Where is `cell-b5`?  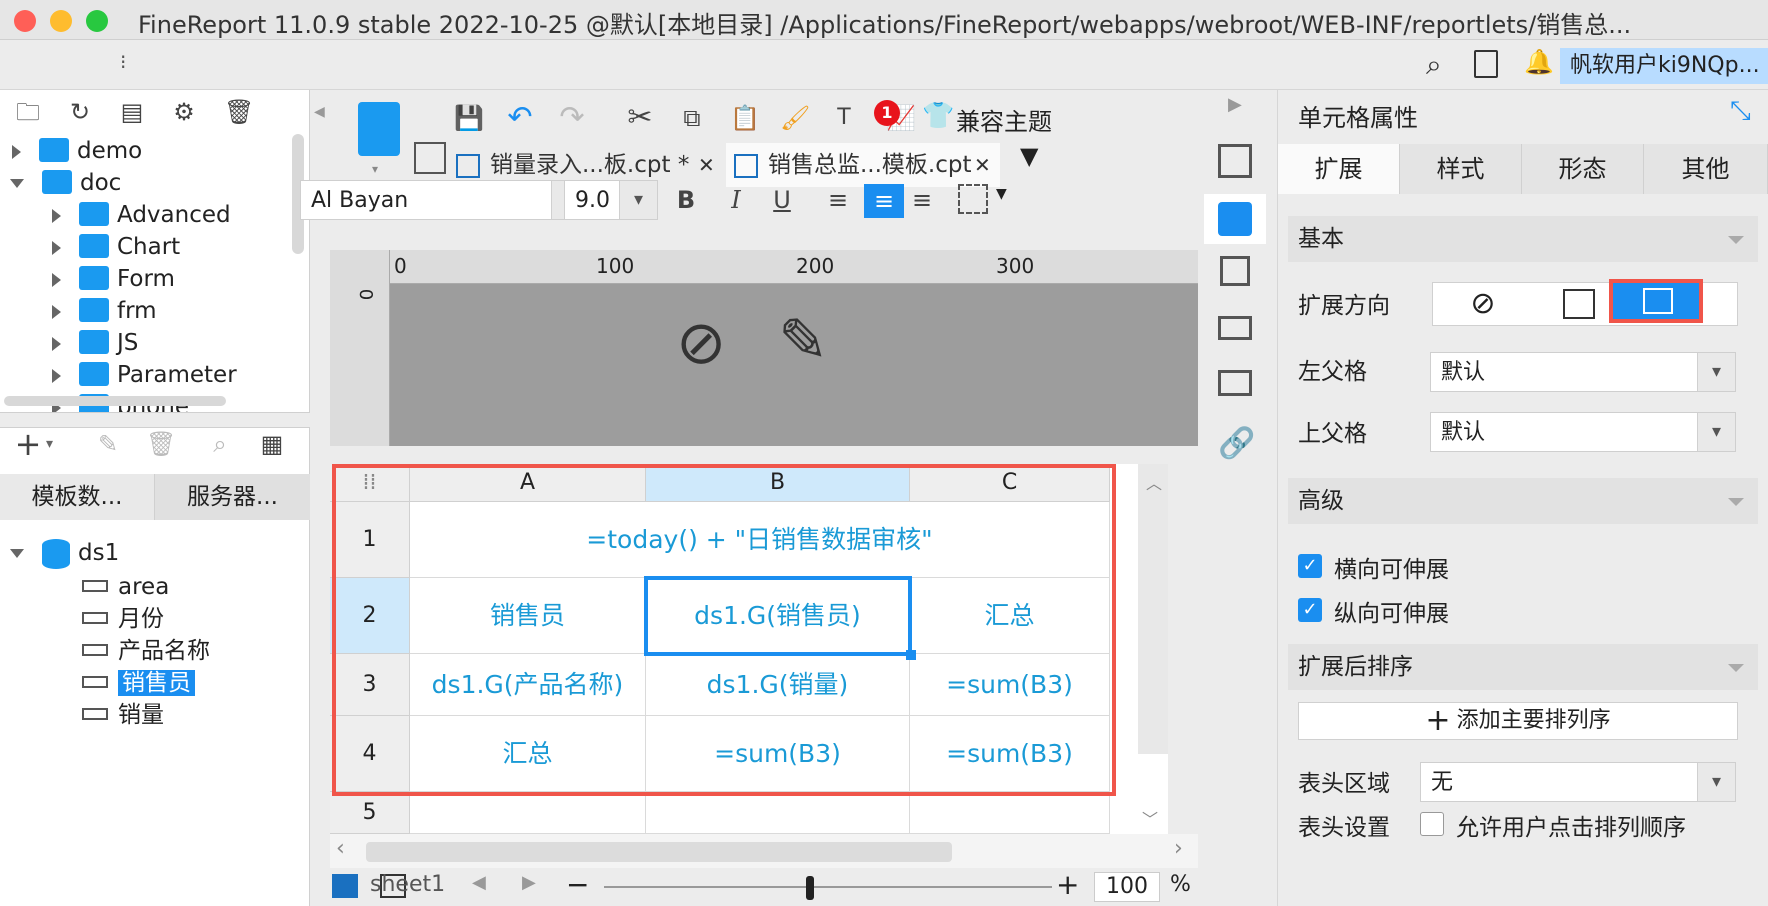 cell-b5 is located at coordinates (778, 813).